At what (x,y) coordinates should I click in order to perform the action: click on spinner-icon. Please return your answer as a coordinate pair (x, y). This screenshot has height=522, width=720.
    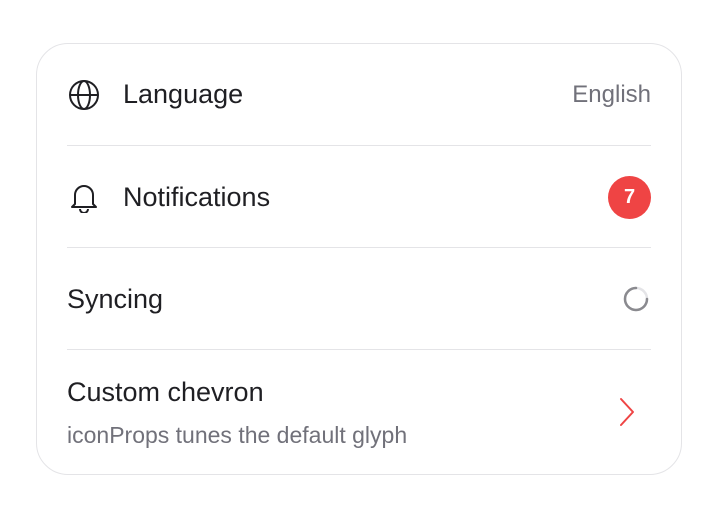
    Looking at the image, I should click on (636, 299).